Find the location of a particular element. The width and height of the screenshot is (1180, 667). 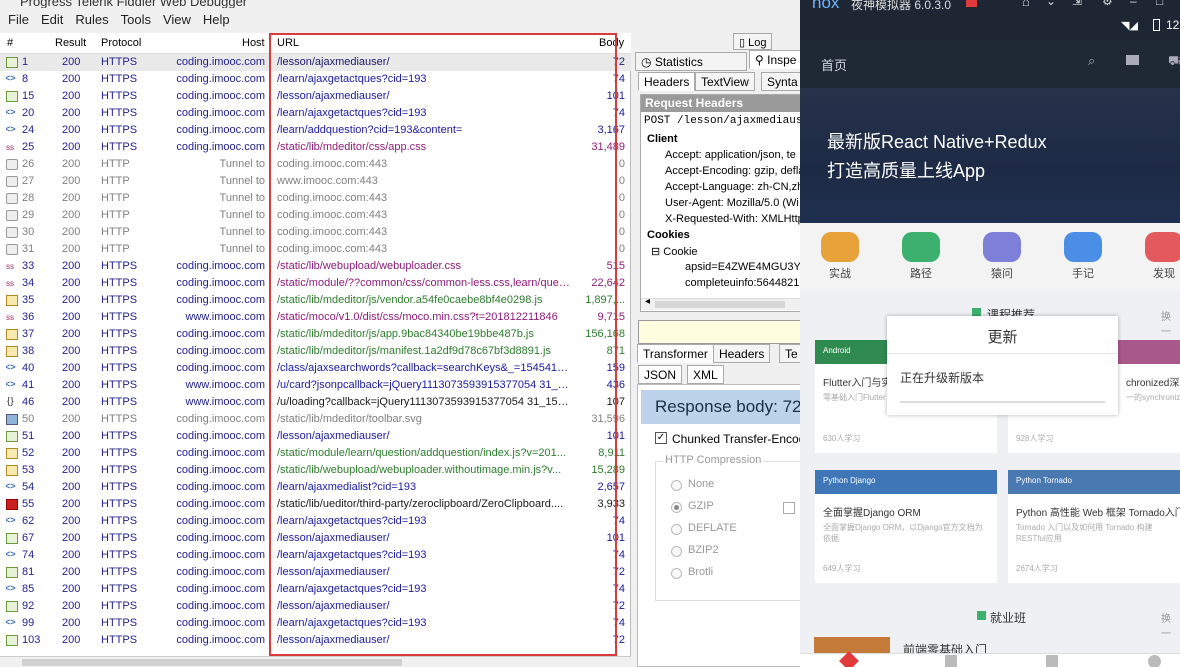

col-header-result: Result is located at coordinates (70, 43).